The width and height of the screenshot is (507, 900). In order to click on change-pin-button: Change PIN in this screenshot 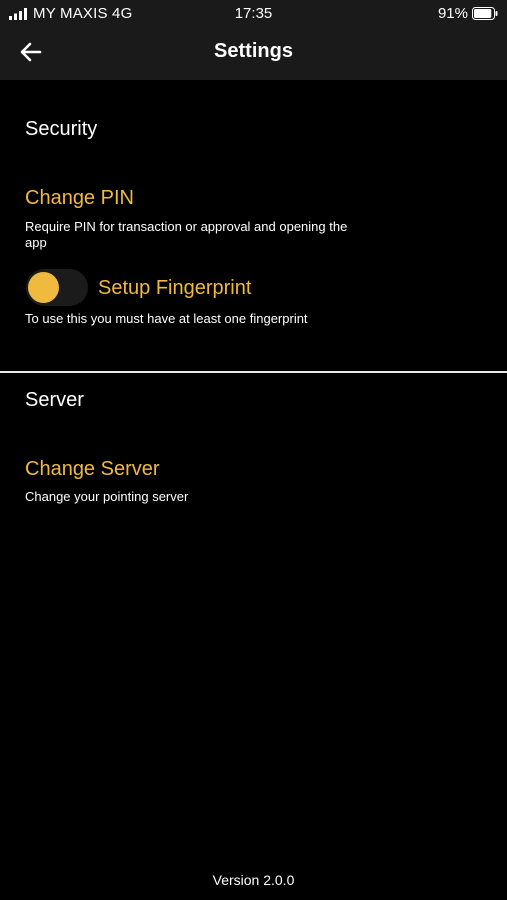, I will do `click(79, 198)`.